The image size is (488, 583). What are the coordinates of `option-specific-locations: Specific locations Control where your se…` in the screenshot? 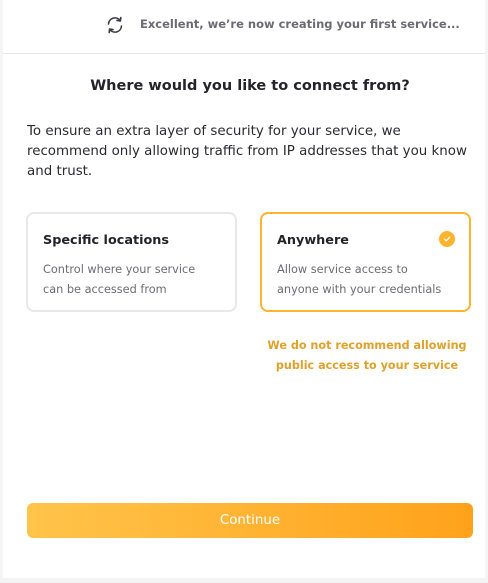 It's located at (131, 262).